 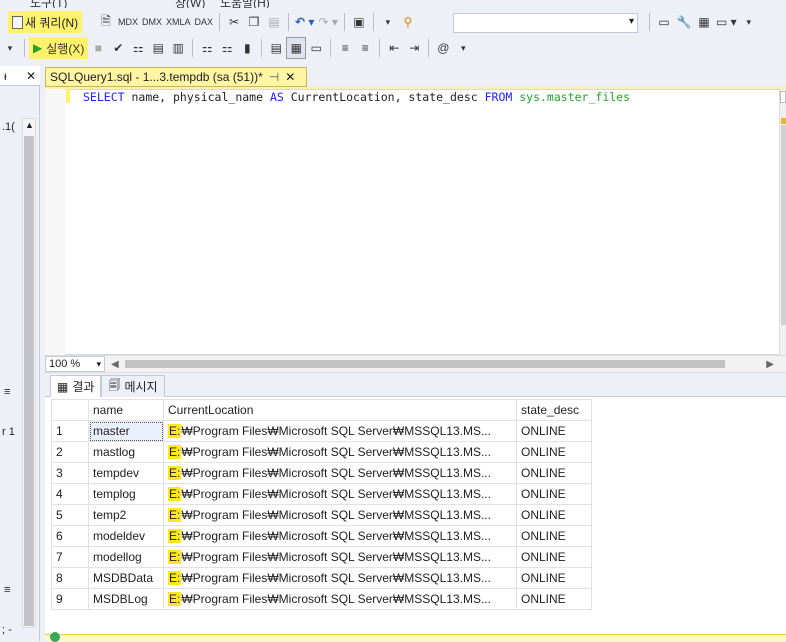 What do you see at coordinates (245, 4) in the screenshot?
I see `menu-help: 도움말(H)` at bounding box center [245, 4].